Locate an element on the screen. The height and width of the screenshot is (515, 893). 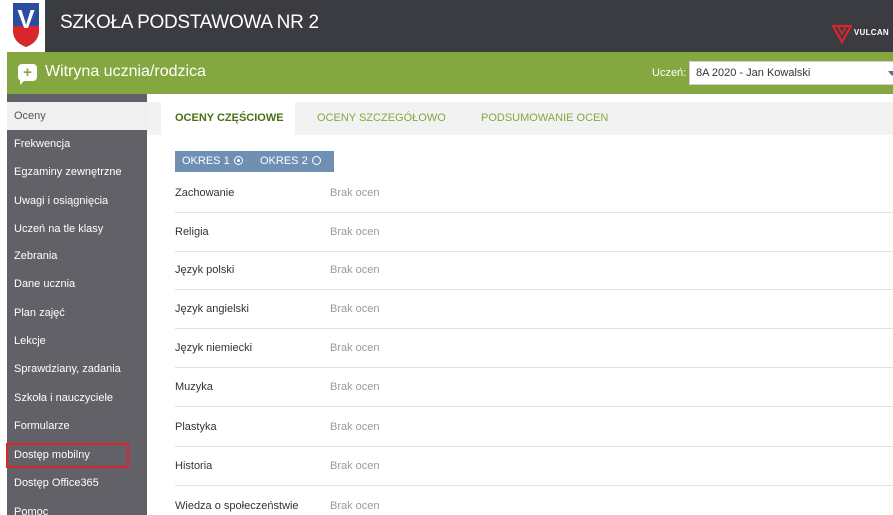
vulcan-logo: VULCAN is located at coordinates (860, 34).